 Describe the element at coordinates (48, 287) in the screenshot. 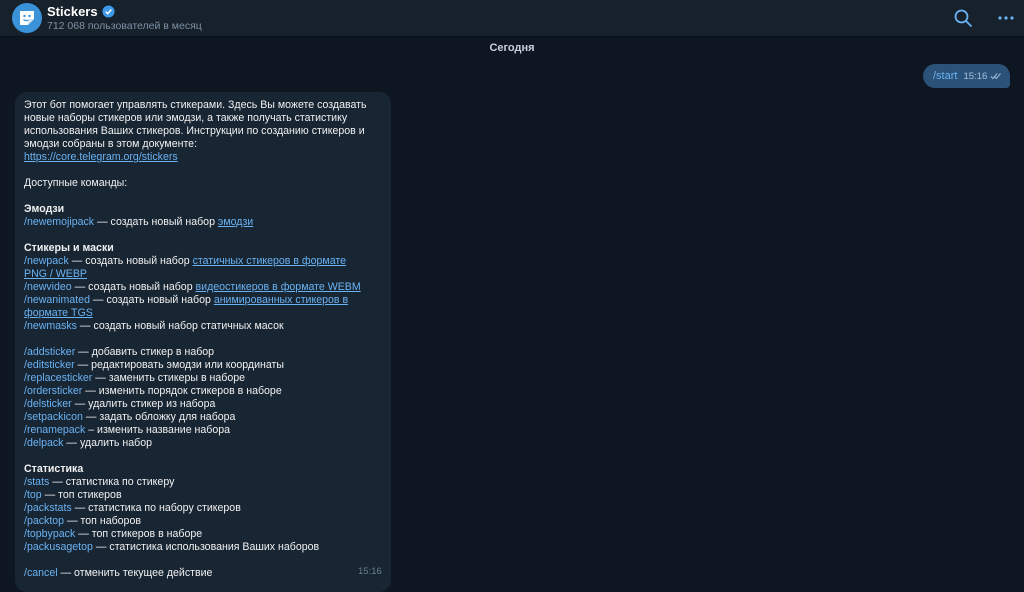

I see `command-newvideo: /newvideo` at that location.